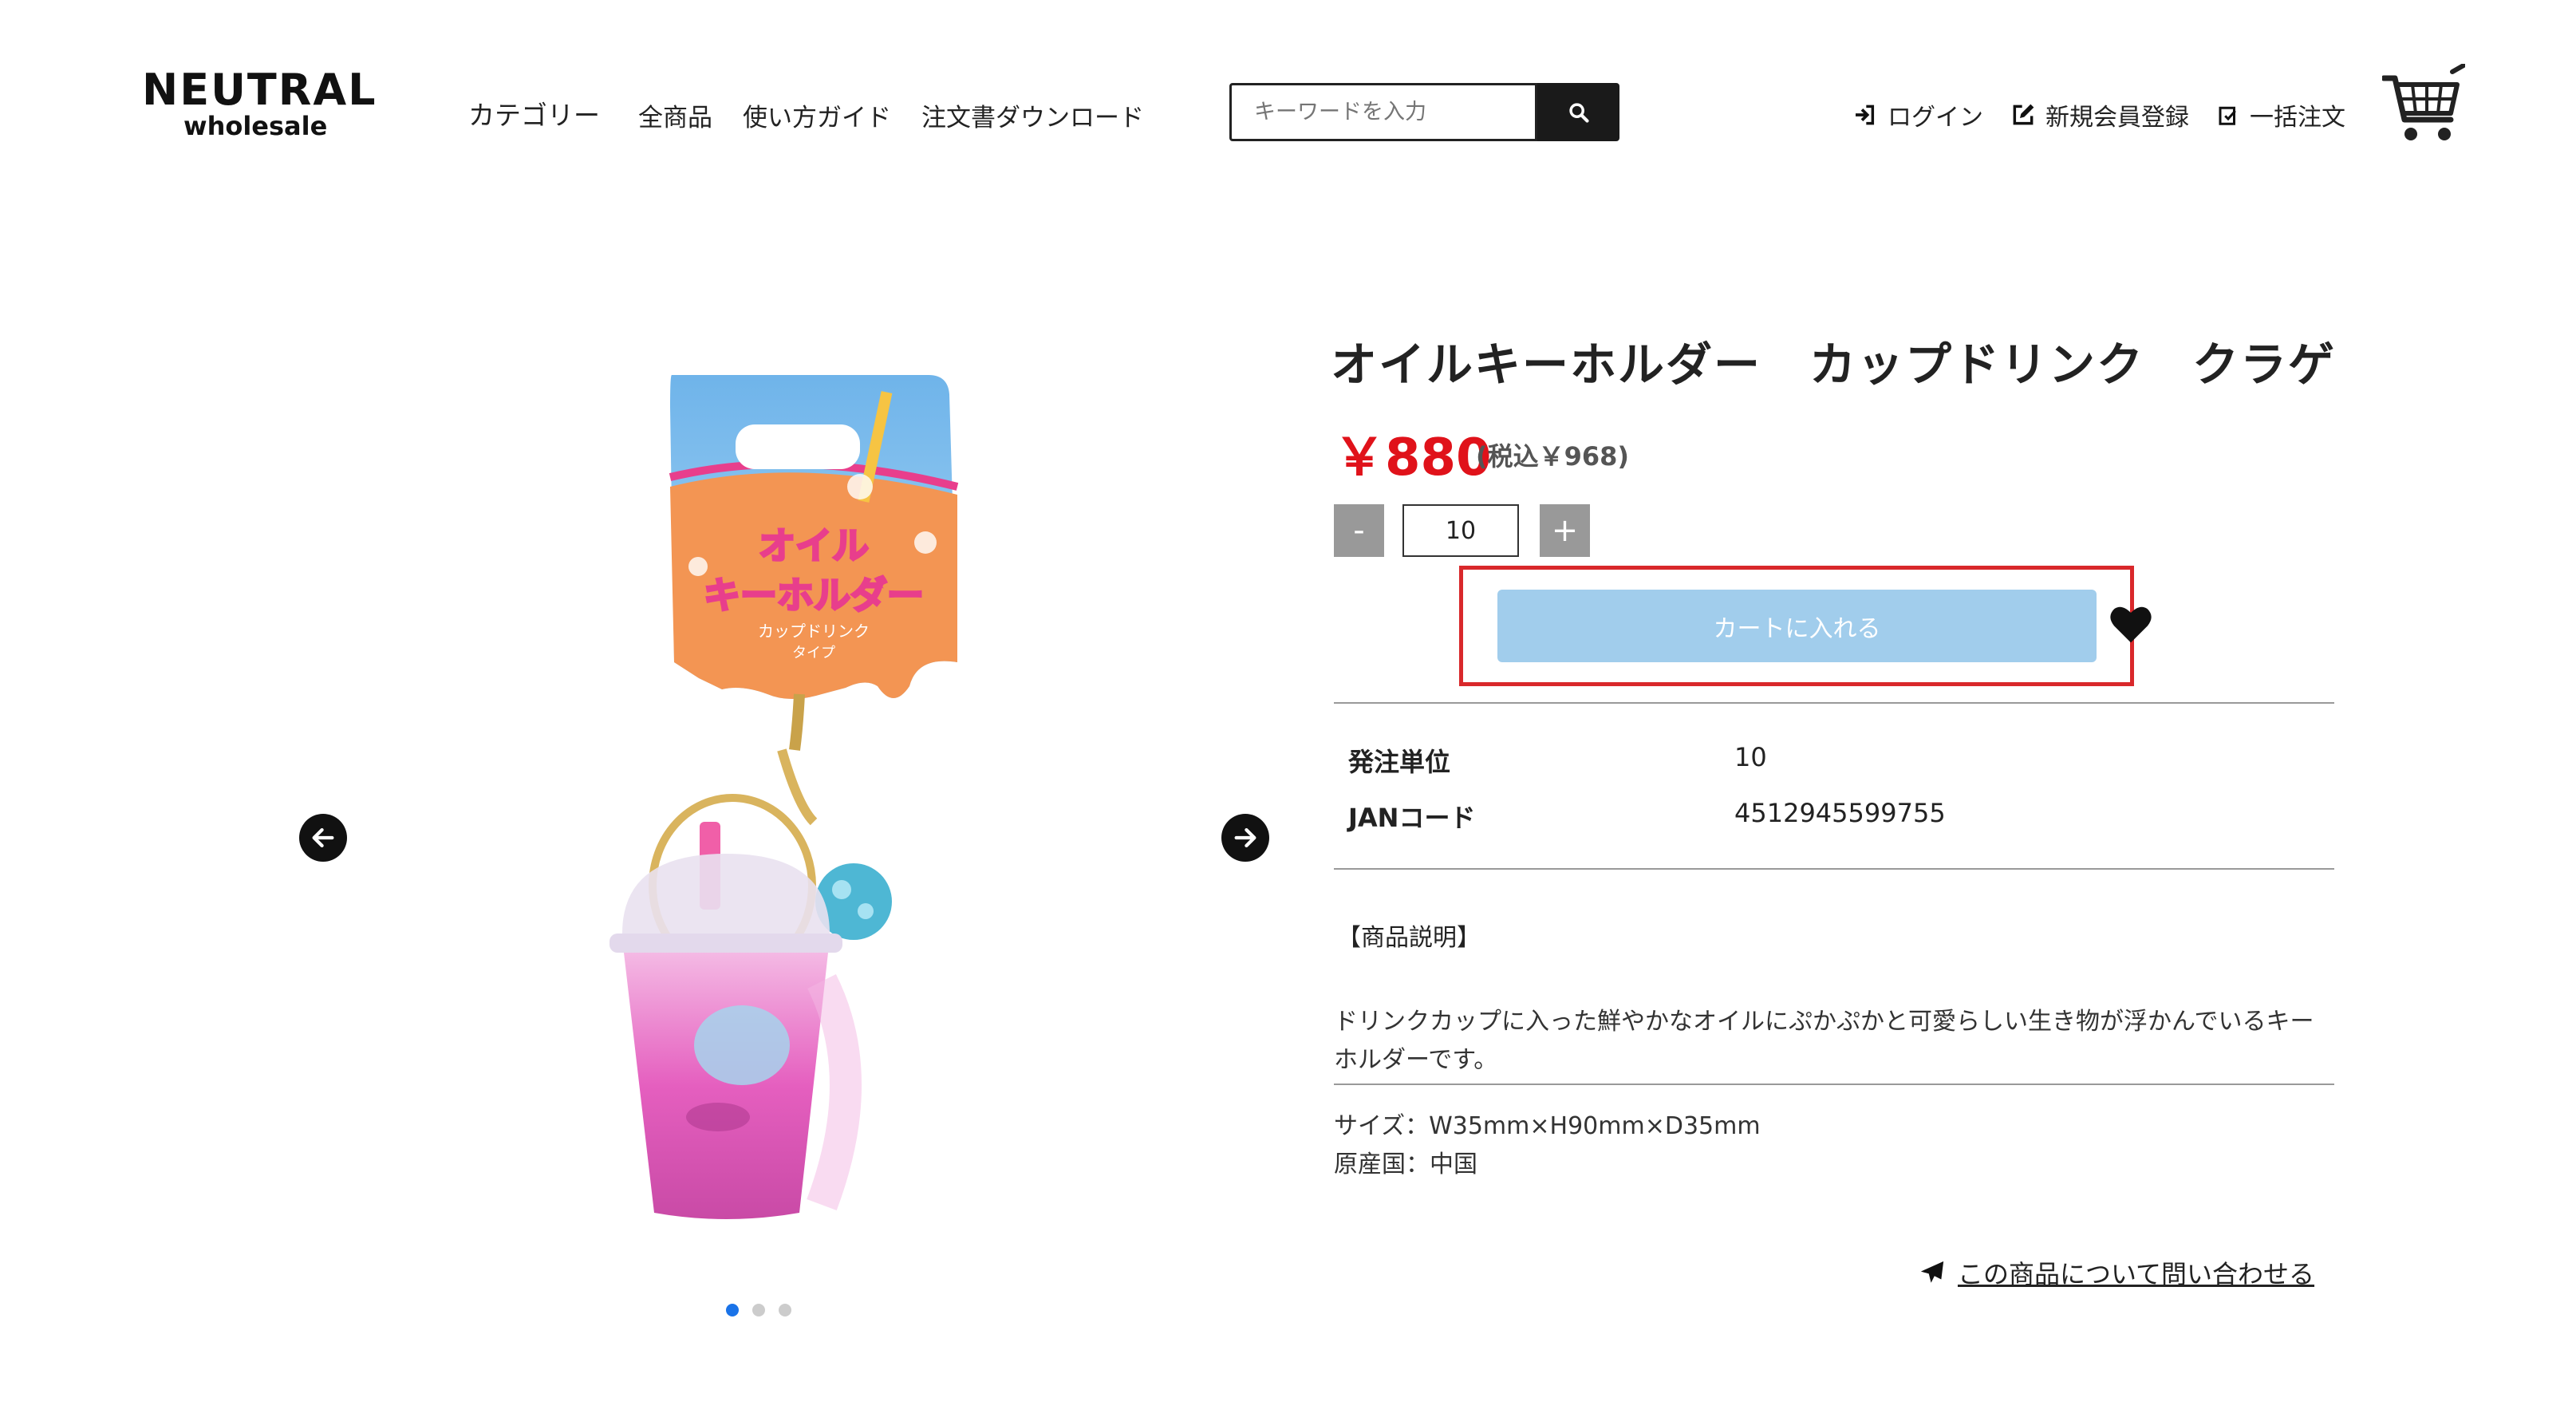 The width and height of the screenshot is (2576, 1425). I want to click on inquiry-link: この商品について問い合わせる, so click(2116, 1272).